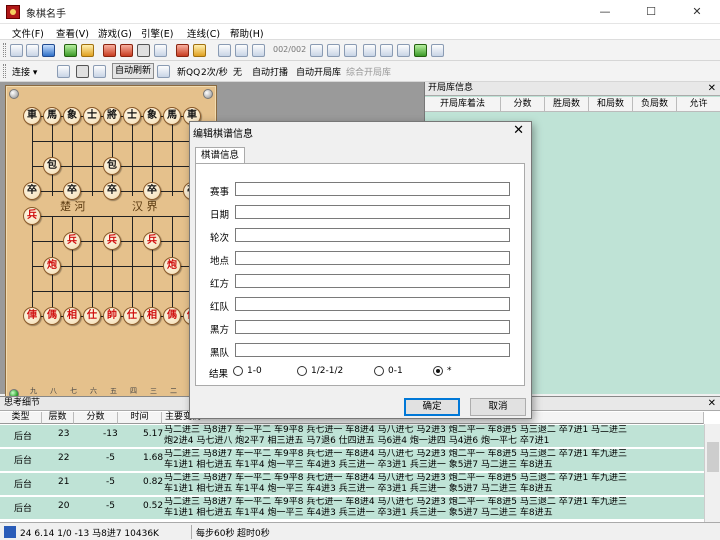 This screenshot has width=720, height=540. Describe the element at coordinates (611, 104) in the screenshot. I see `col-draws: 和局数` at that location.